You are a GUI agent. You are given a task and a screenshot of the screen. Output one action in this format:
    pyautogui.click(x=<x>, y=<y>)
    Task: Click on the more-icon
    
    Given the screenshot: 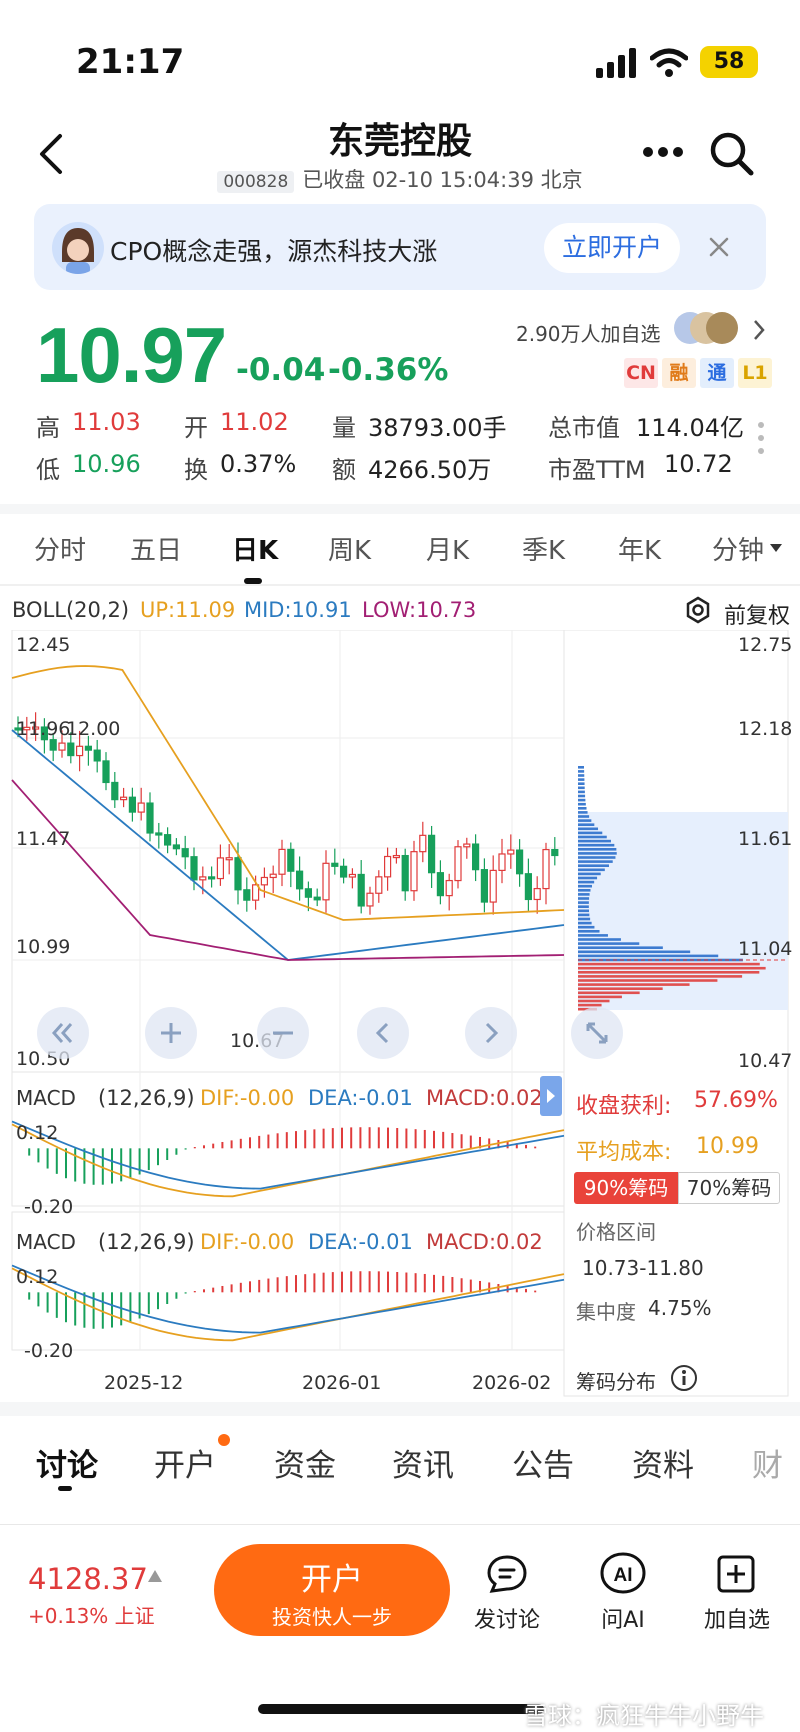 What is the action you would take?
    pyautogui.click(x=663, y=152)
    